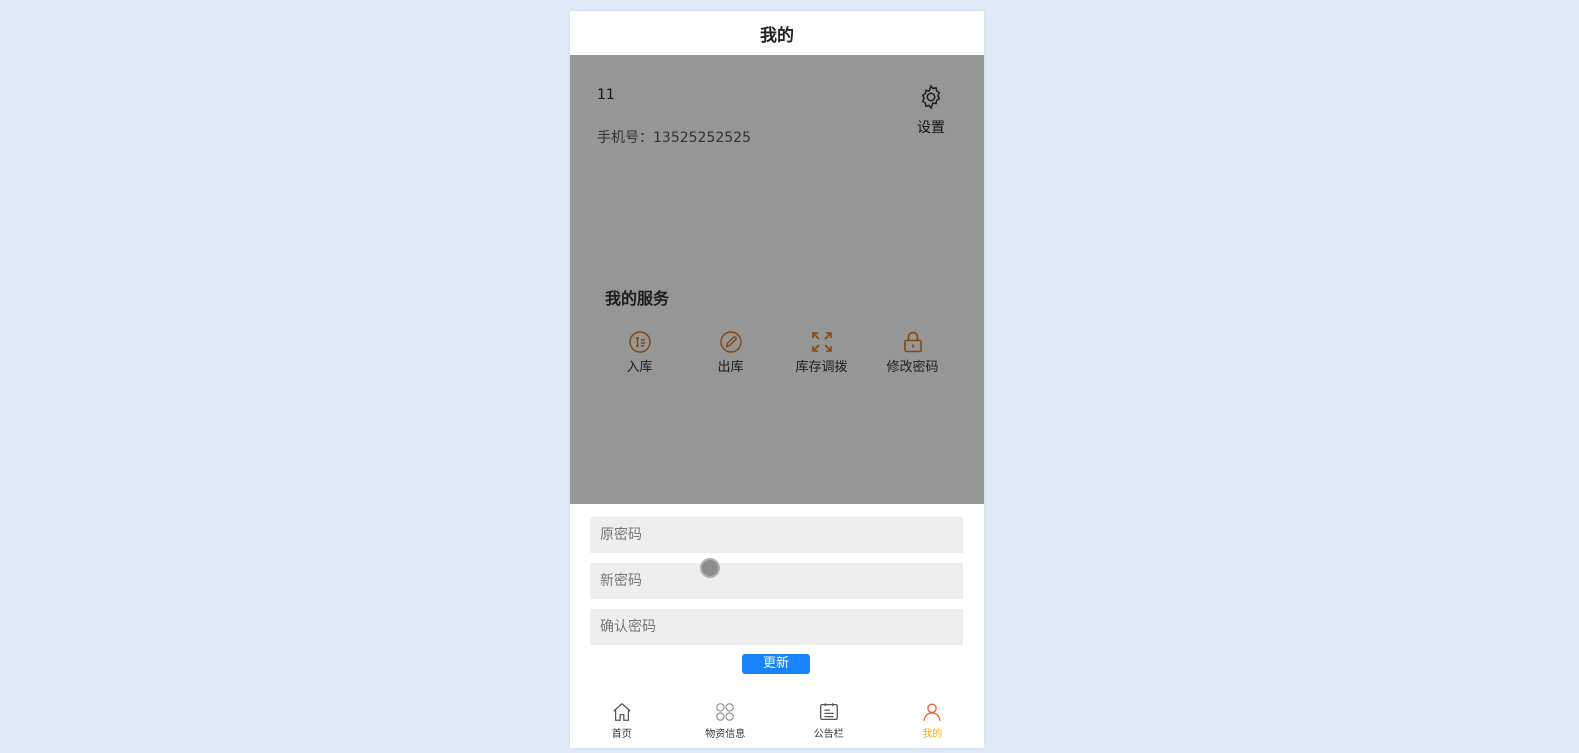 The image size is (1579, 753). I want to click on navbar: 我的, so click(777, 33).